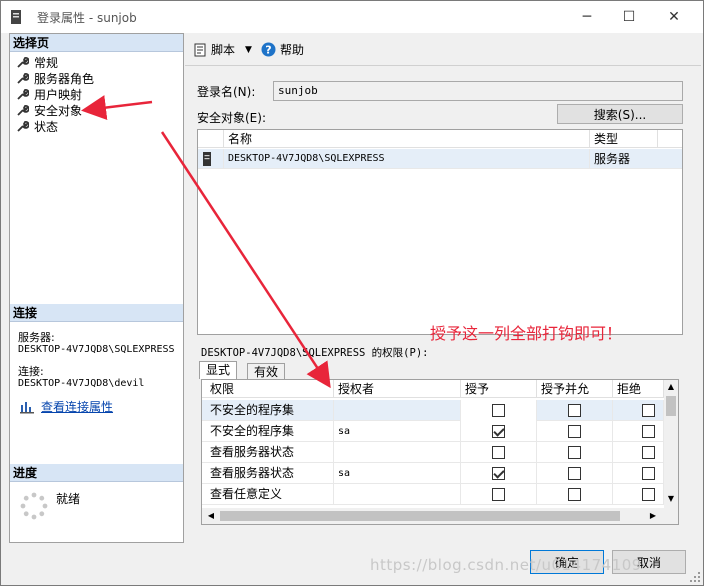 The width and height of the screenshot is (704, 586). What do you see at coordinates (245, 260) in the screenshot?
I see `arrow-to-grantor-column-icon` at bounding box center [245, 260].